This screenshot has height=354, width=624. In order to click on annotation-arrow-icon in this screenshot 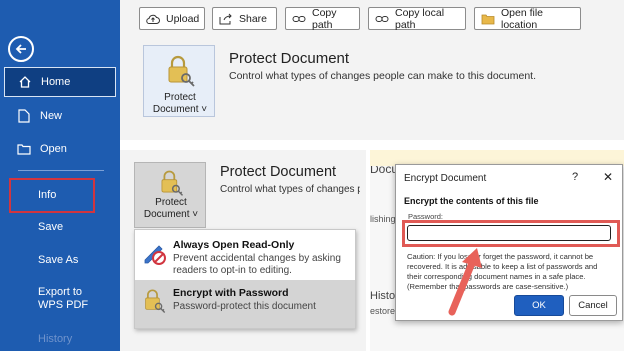, I will do `click(465, 282)`.